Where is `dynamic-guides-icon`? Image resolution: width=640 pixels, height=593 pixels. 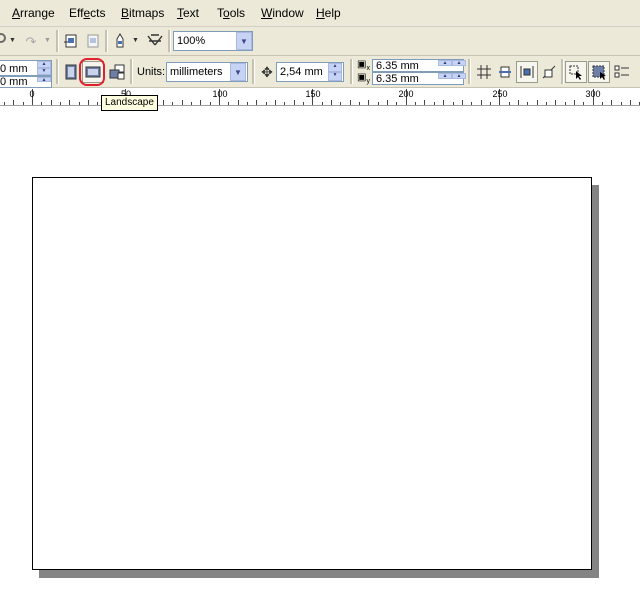
dynamic-guides-icon is located at coordinates (549, 72).